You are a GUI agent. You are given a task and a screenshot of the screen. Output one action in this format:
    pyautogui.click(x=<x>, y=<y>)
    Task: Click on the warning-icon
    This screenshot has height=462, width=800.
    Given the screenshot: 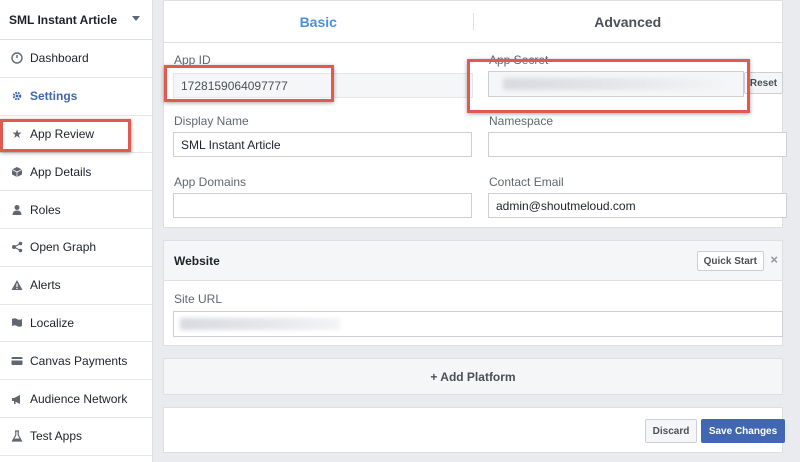 What is the action you would take?
    pyautogui.click(x=17, y=285)
    